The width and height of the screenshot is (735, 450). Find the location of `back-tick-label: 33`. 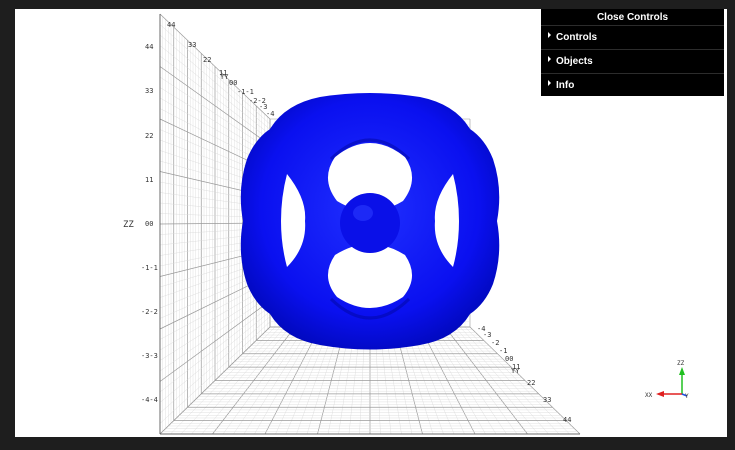

back-tick-label: 33 is located at coordinates (192, 45).